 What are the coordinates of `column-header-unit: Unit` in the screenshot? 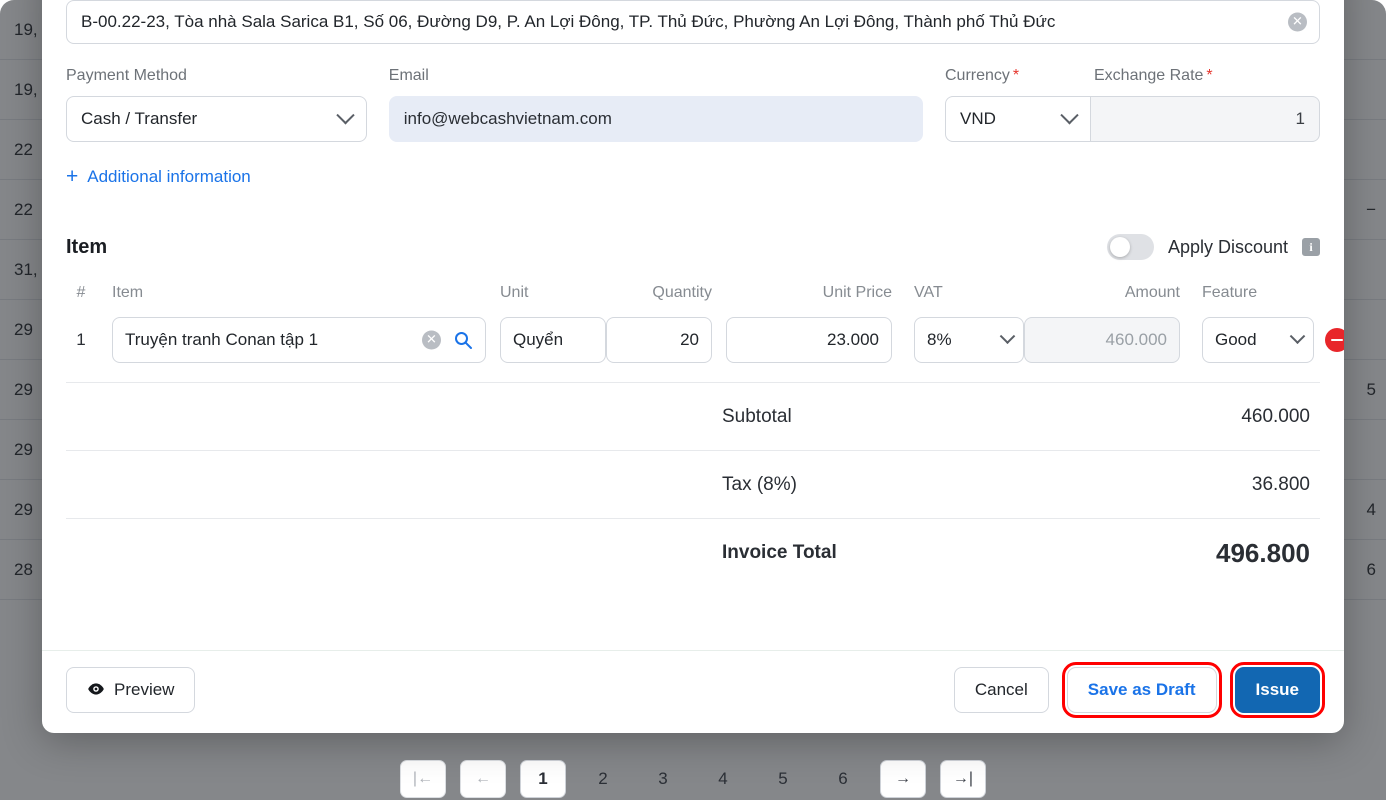 It's located at (514, 292).